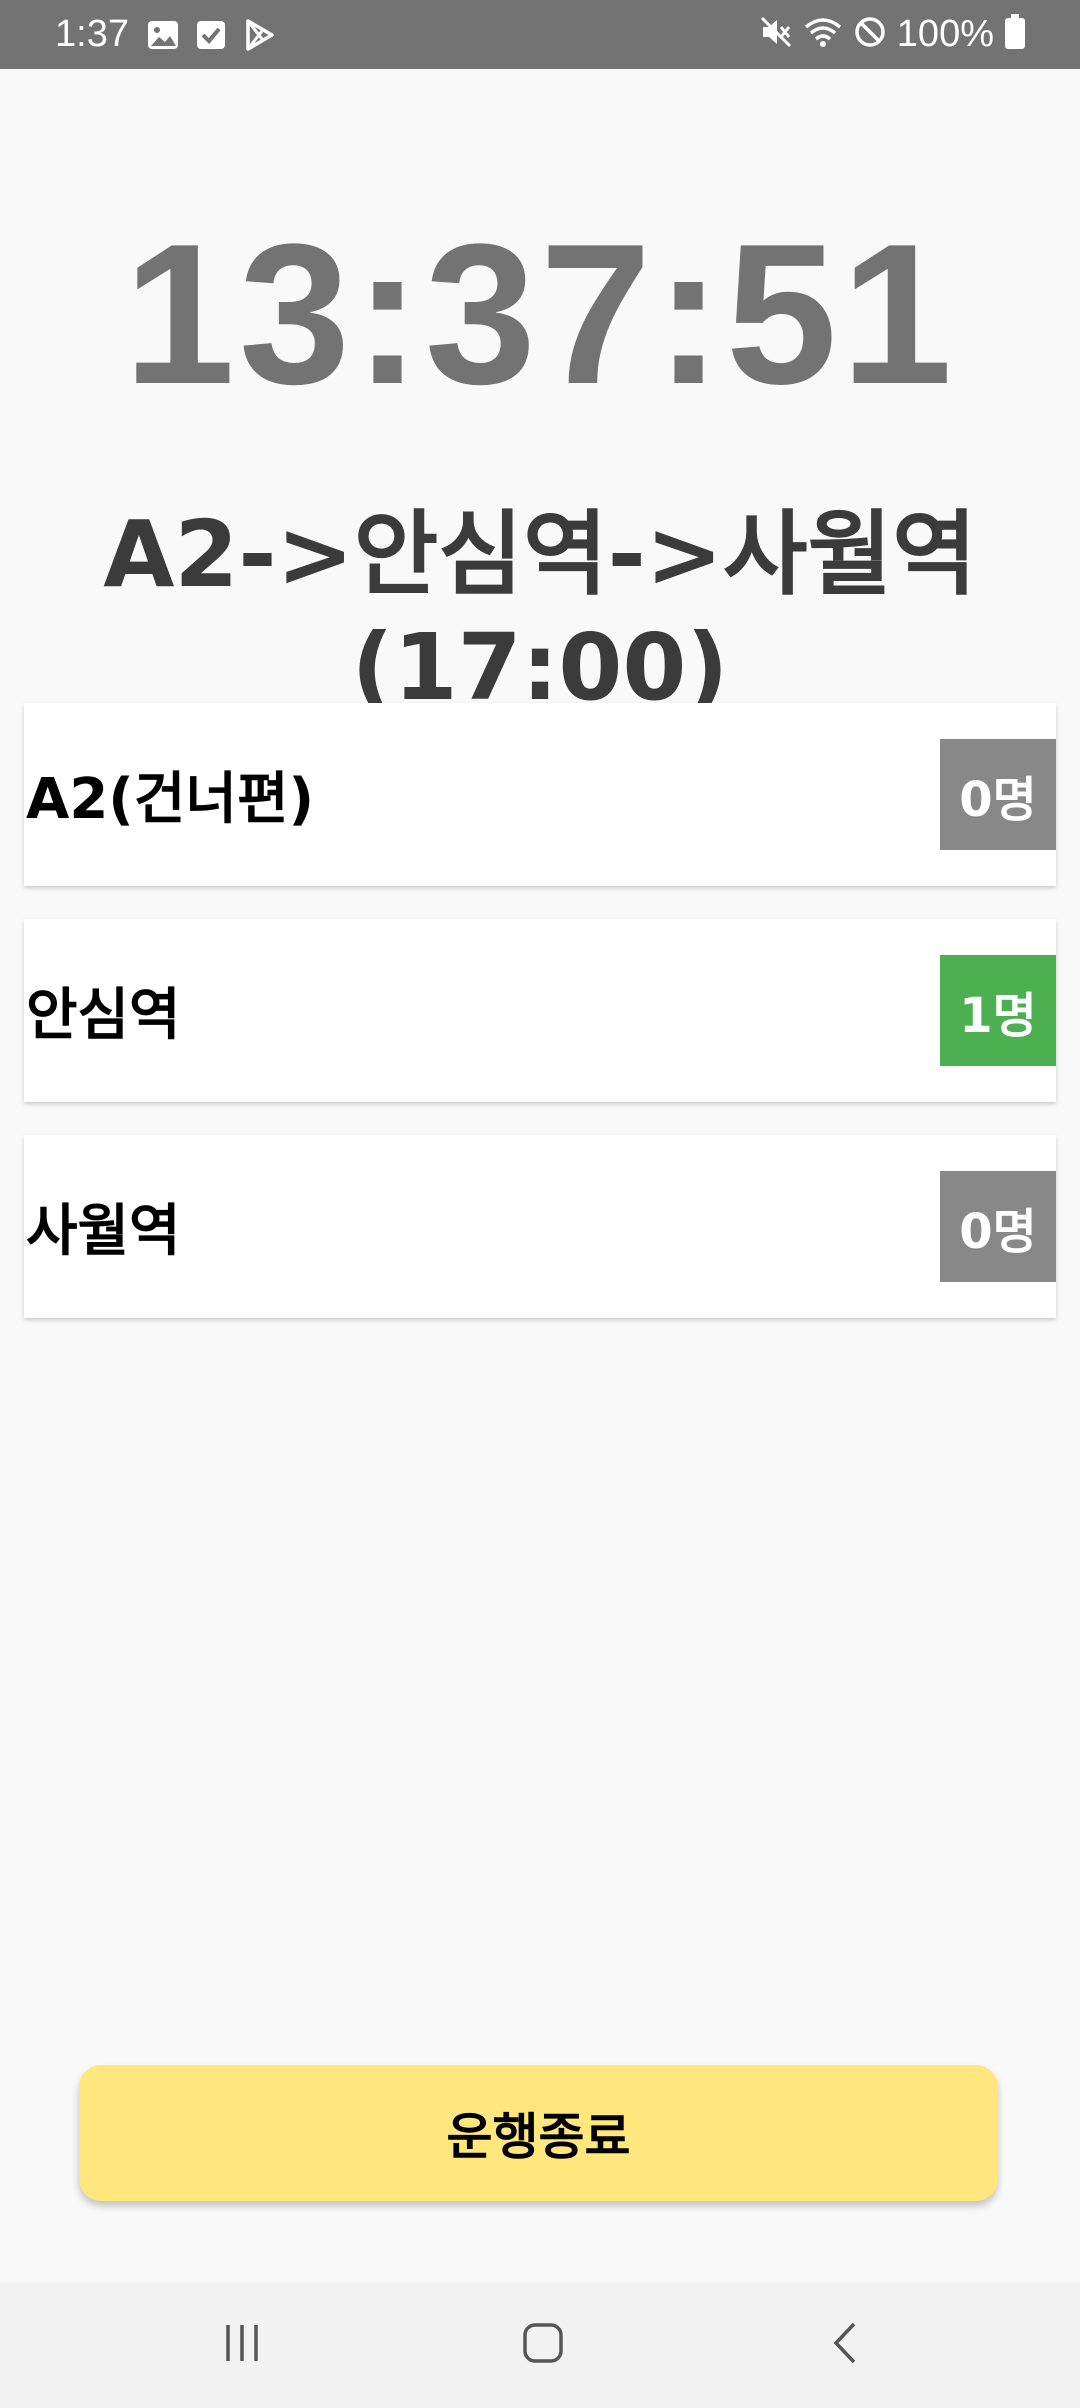 The height and width of the screenshot is (2408, 1080). What do you see at coordinates (823, 34) in the screenshot?
I see `wifi-icon` at bounding box center [823, 34].